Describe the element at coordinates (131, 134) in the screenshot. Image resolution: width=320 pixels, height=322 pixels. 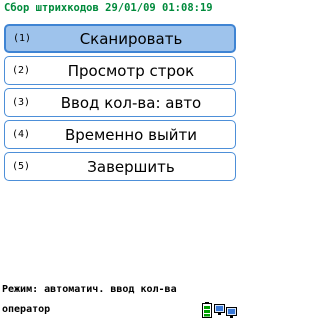
I see `menu-item-label: Временно выйти` at that location.